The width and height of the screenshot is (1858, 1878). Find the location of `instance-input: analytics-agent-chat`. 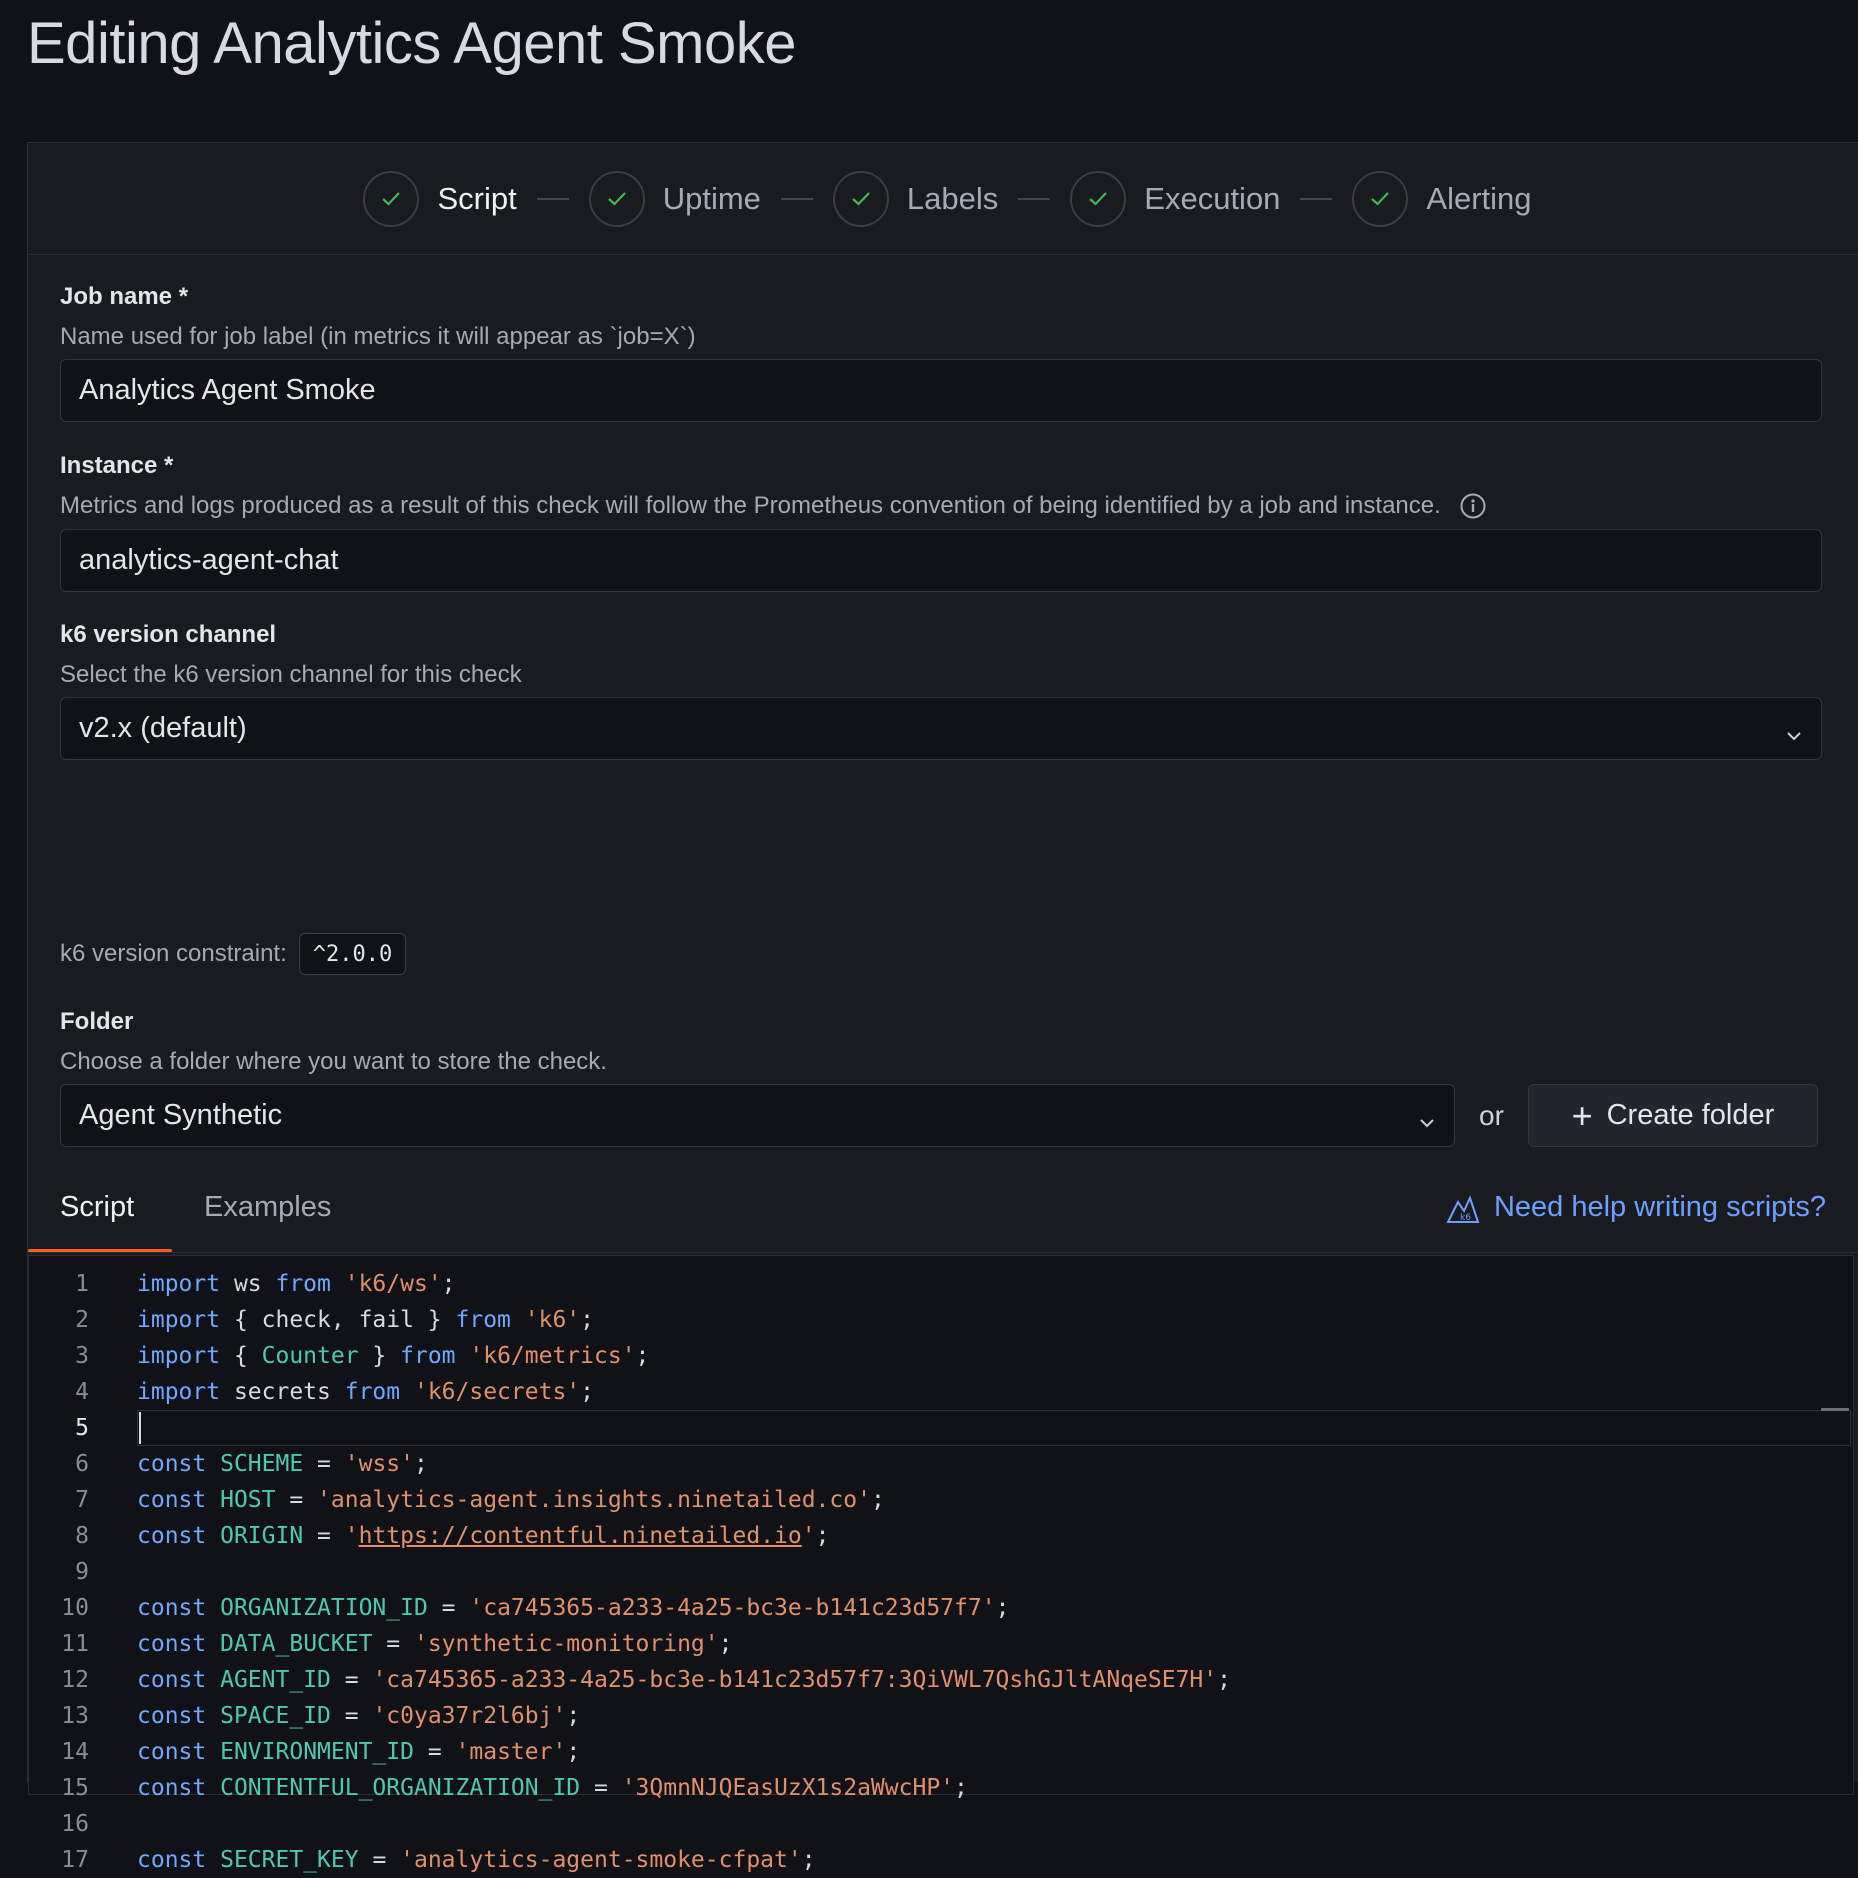

instance-input: analytics-agent-chat is located at coordinates (941, 560).